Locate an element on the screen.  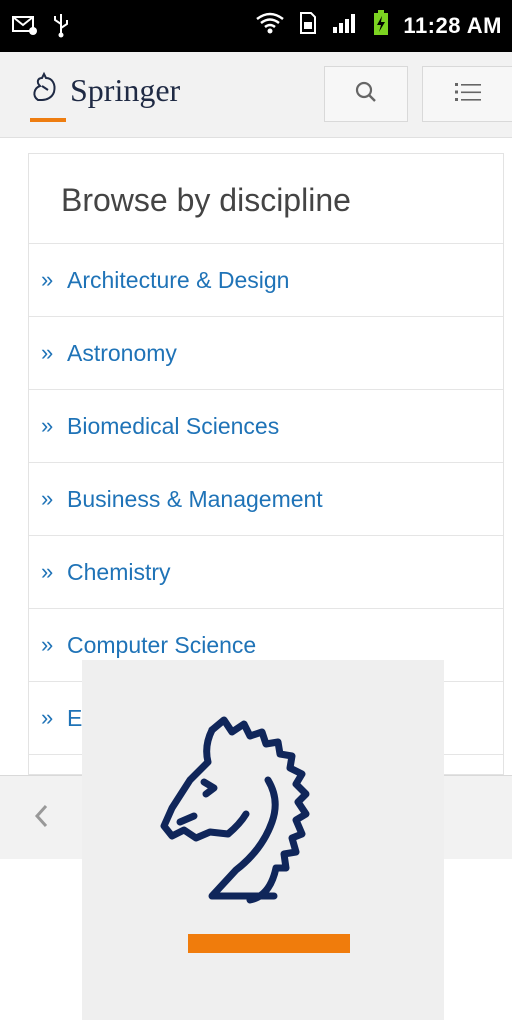
discipline-item-chemistry: » Chemistry is located at coordinates (266, 572).